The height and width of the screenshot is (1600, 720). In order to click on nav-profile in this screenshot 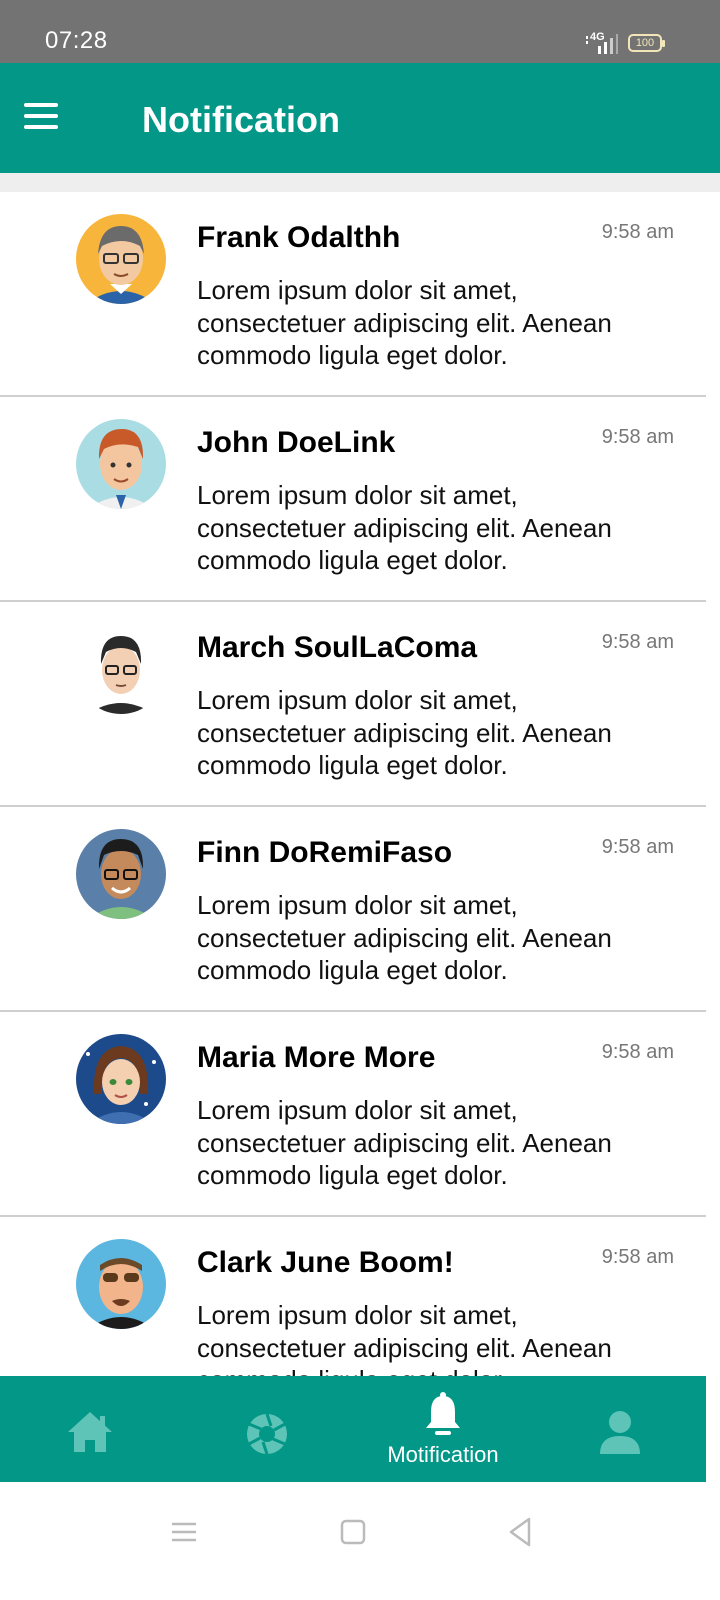, I will do `click(620, 1429)`.